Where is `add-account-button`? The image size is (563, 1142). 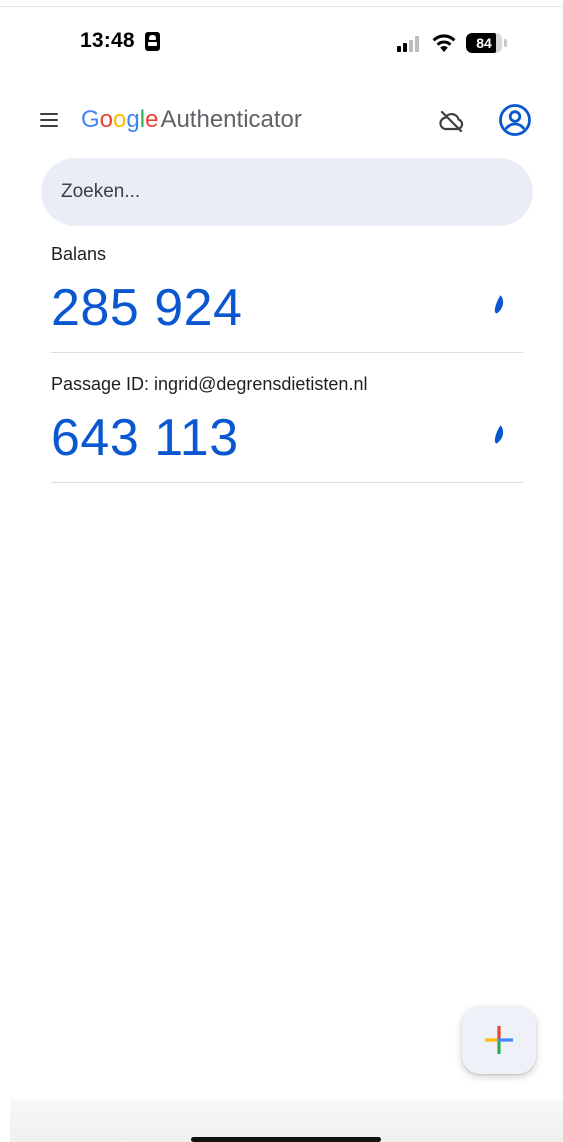
add-account-button is located at coordinates (499, 1040).